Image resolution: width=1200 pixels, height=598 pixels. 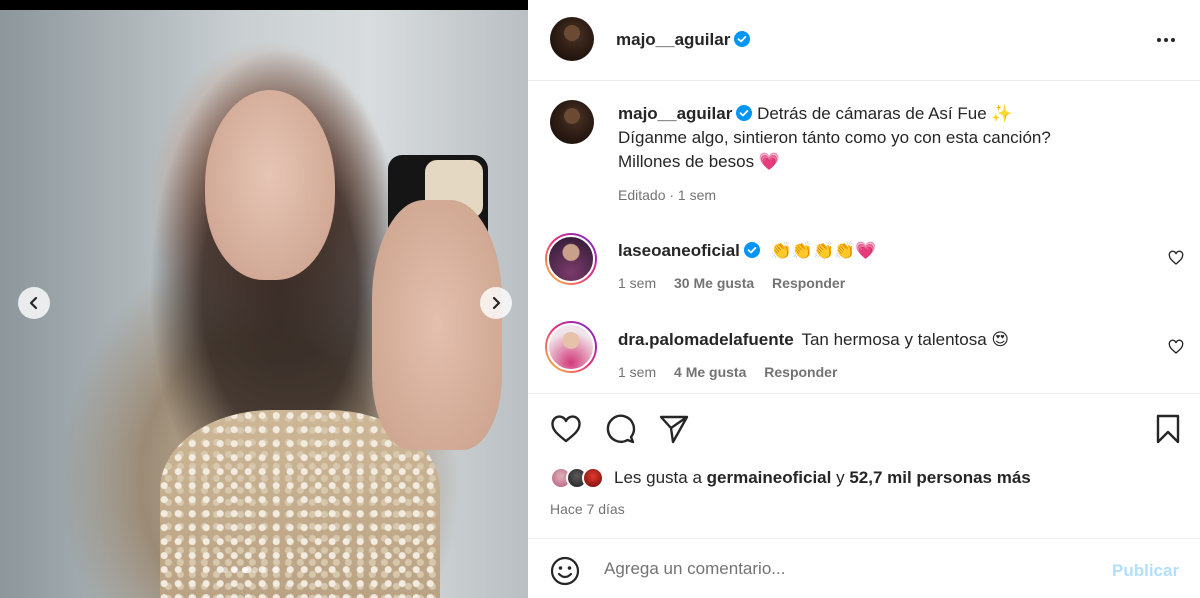 I want to click on carousel-indicator, so click(x=250, y=570).